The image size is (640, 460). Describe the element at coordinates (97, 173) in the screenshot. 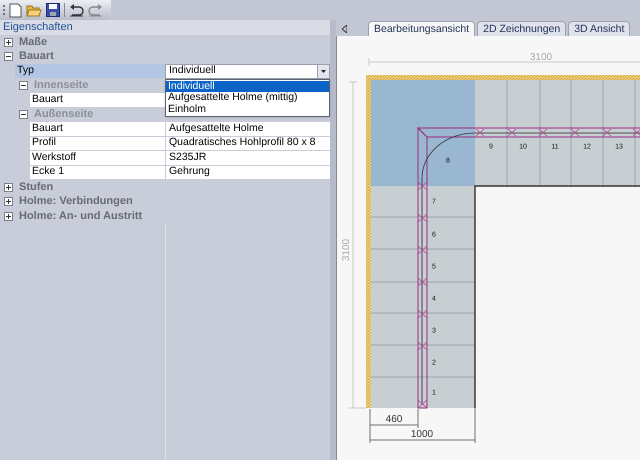

I see `property-label: Ecke 1` at that location.